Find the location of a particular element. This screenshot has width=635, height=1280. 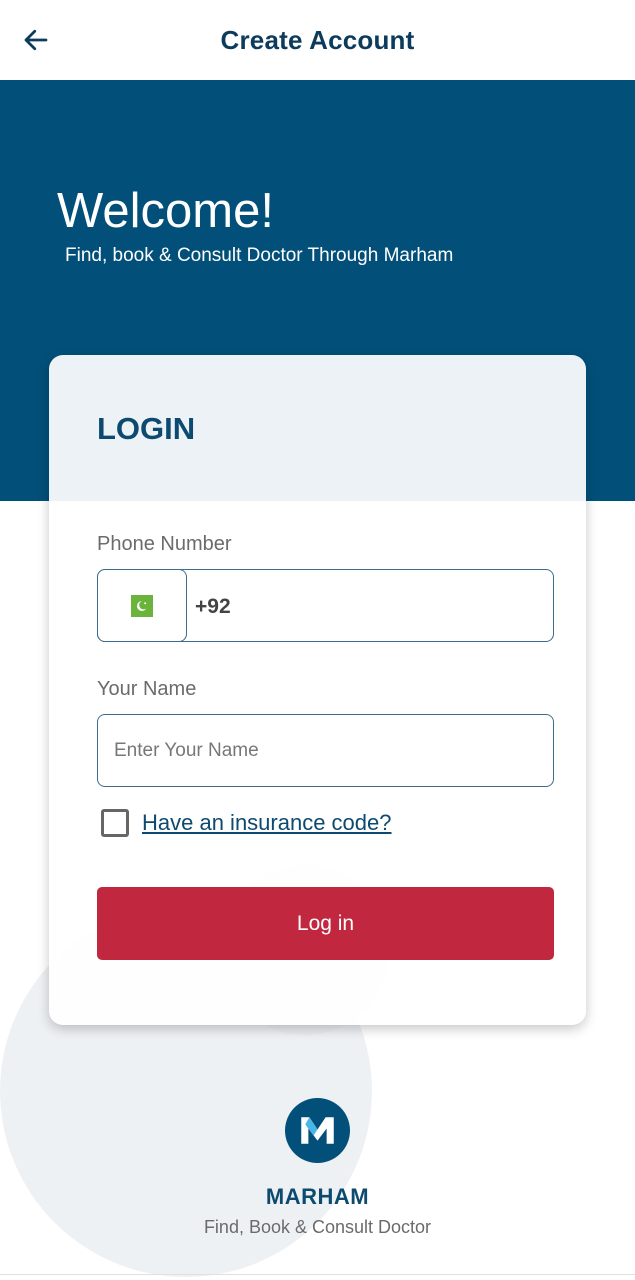

brand-tagline: Find, Book & Consult Doctor is located at coordinates (317, 1227).